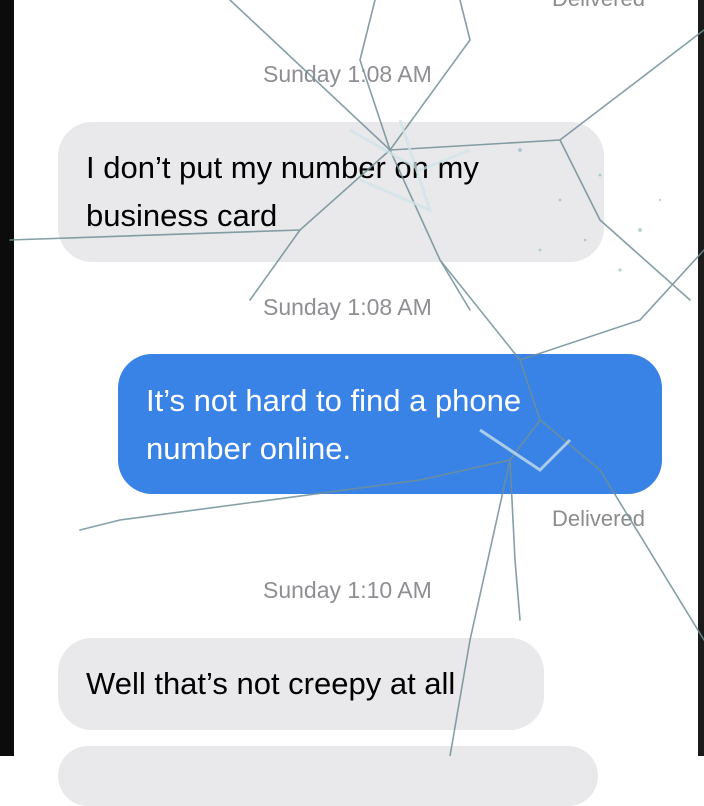 Image resolution: width=704 pixels, height=806 pixels. Describe the element at coordinates (7, 378) in the screenshot. I see `screen-bezel-left` at that location.